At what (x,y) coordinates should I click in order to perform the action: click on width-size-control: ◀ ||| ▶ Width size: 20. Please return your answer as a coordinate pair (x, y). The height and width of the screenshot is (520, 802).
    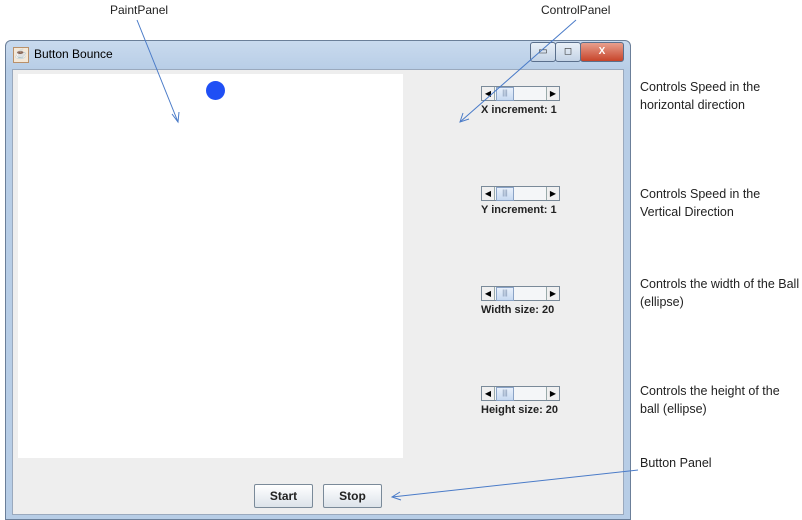
    Looking at the image, I should click on (521, 301).